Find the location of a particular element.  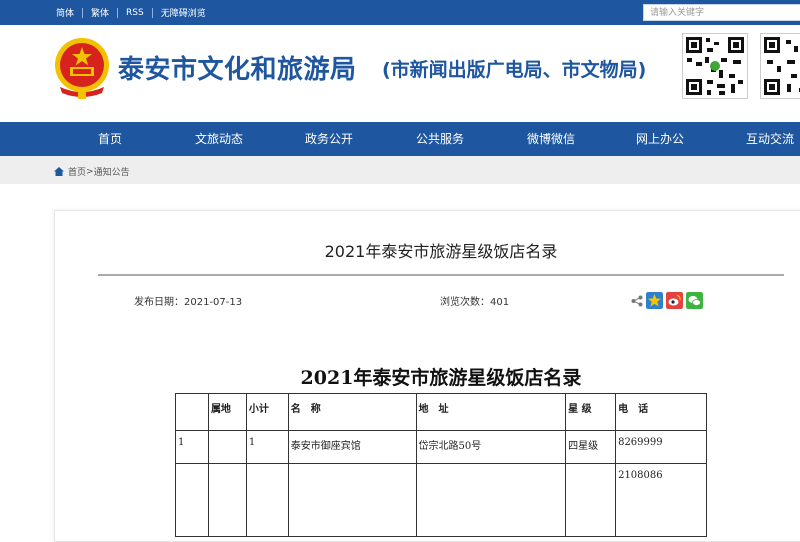

table-row: 1 1 泰安市御座宾馆 岱宗北路50号 四星级 8269999 is located at coordinates (441, 447).